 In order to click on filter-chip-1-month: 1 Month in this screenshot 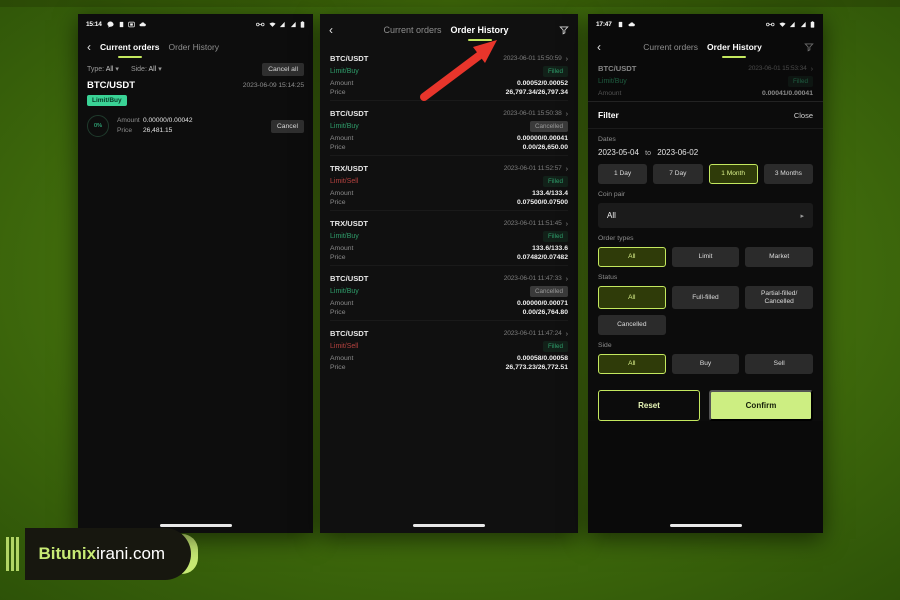, I will do `click(733, 174)`.